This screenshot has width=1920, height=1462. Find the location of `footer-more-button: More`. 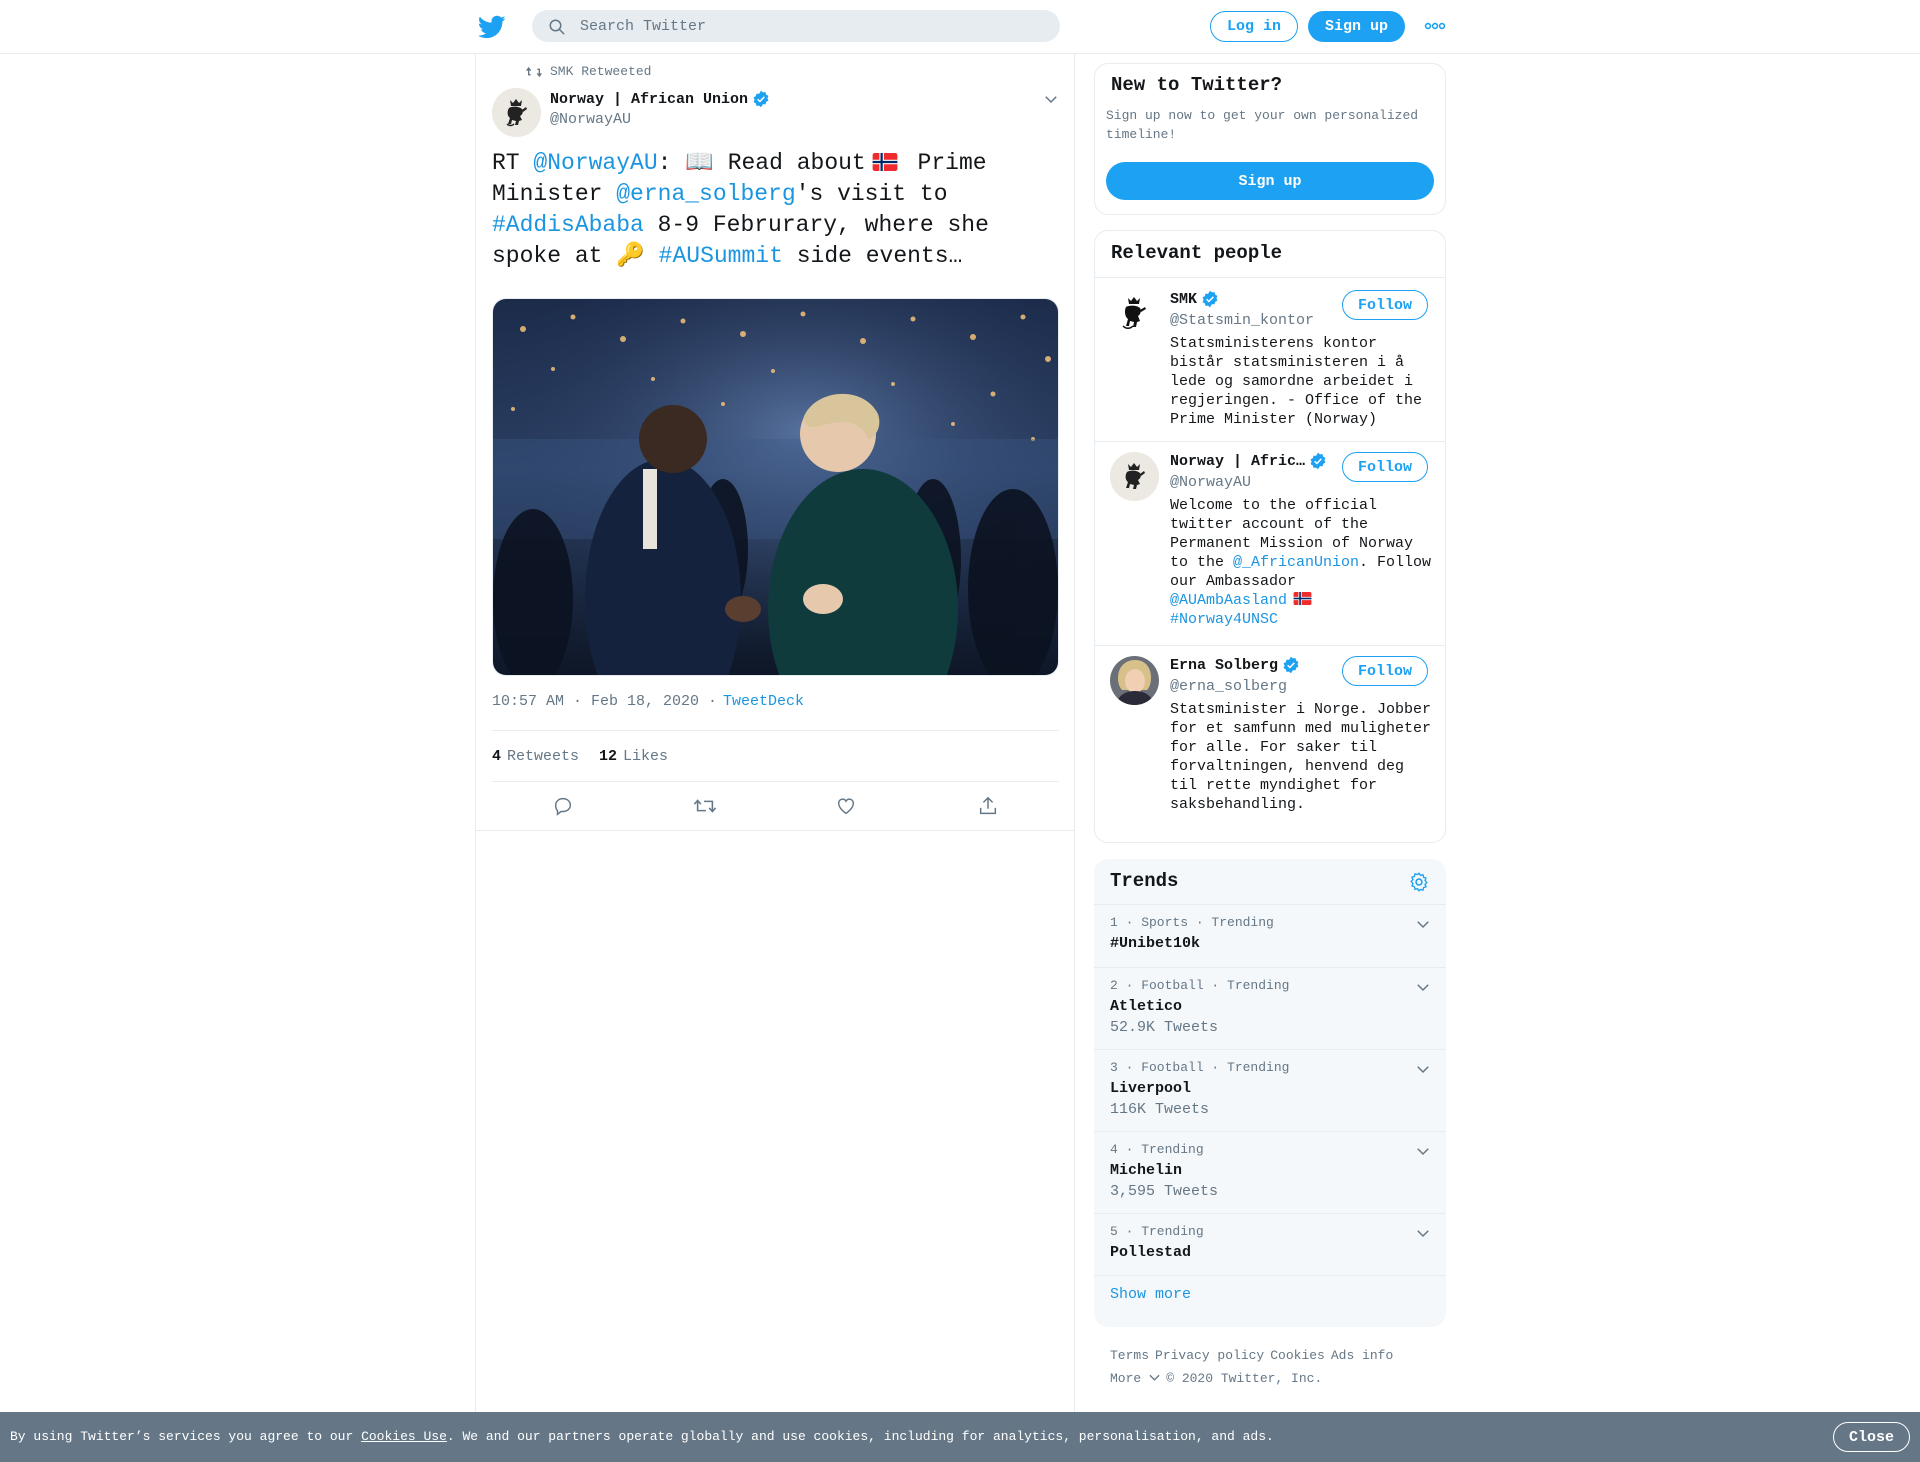

footer-more-button: More is located at coordinates (1135, 1378).